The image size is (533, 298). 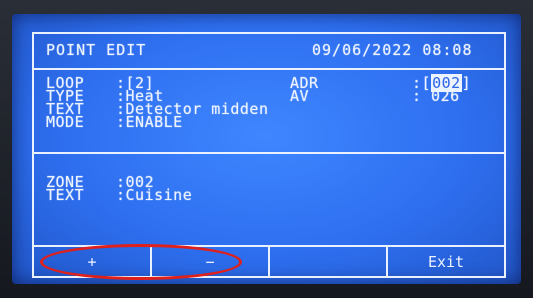 I want to click on page-title: POINT EDIT, so click(x=96, y=50).